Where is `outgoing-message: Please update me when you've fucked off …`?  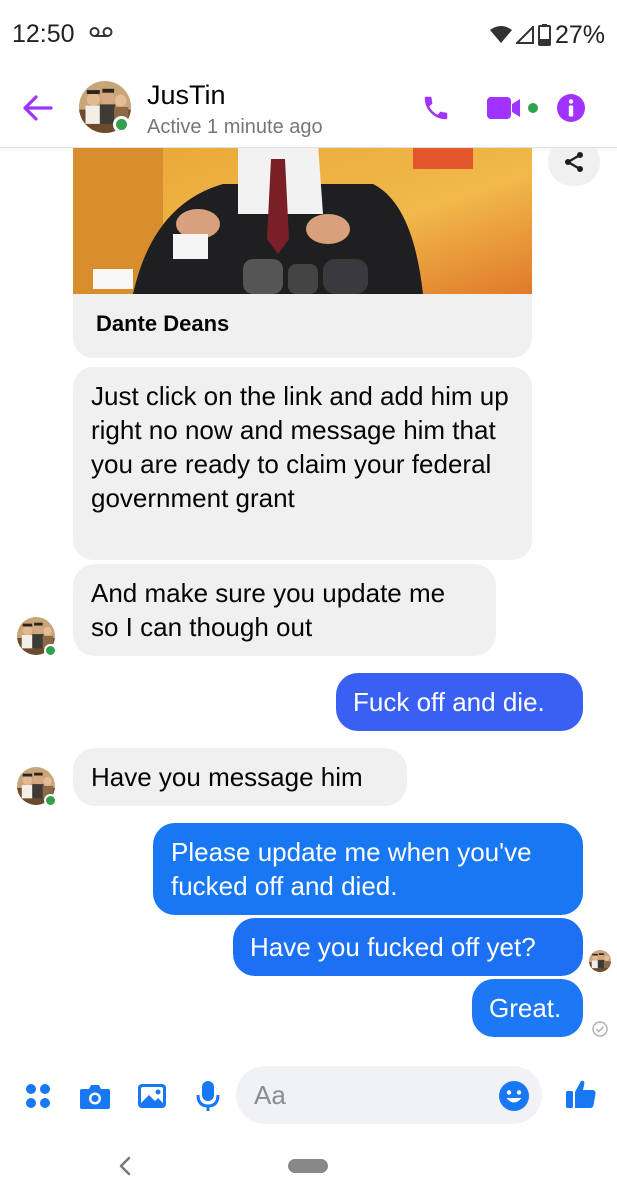 outgoing-message: Please update me when you've fucked off … is located at coordinates (368, 869).